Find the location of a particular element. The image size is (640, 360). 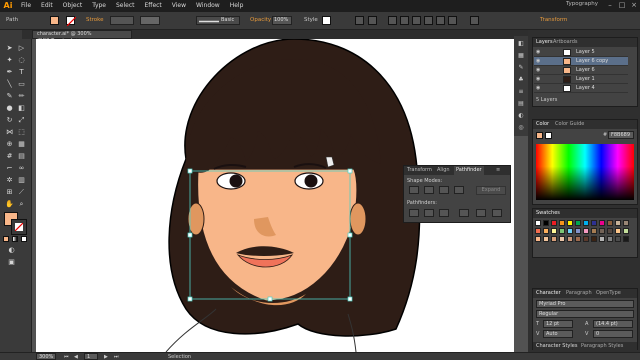

tab-paragraph-styles: Paragraph Styles is located at coordinates (602, 346).